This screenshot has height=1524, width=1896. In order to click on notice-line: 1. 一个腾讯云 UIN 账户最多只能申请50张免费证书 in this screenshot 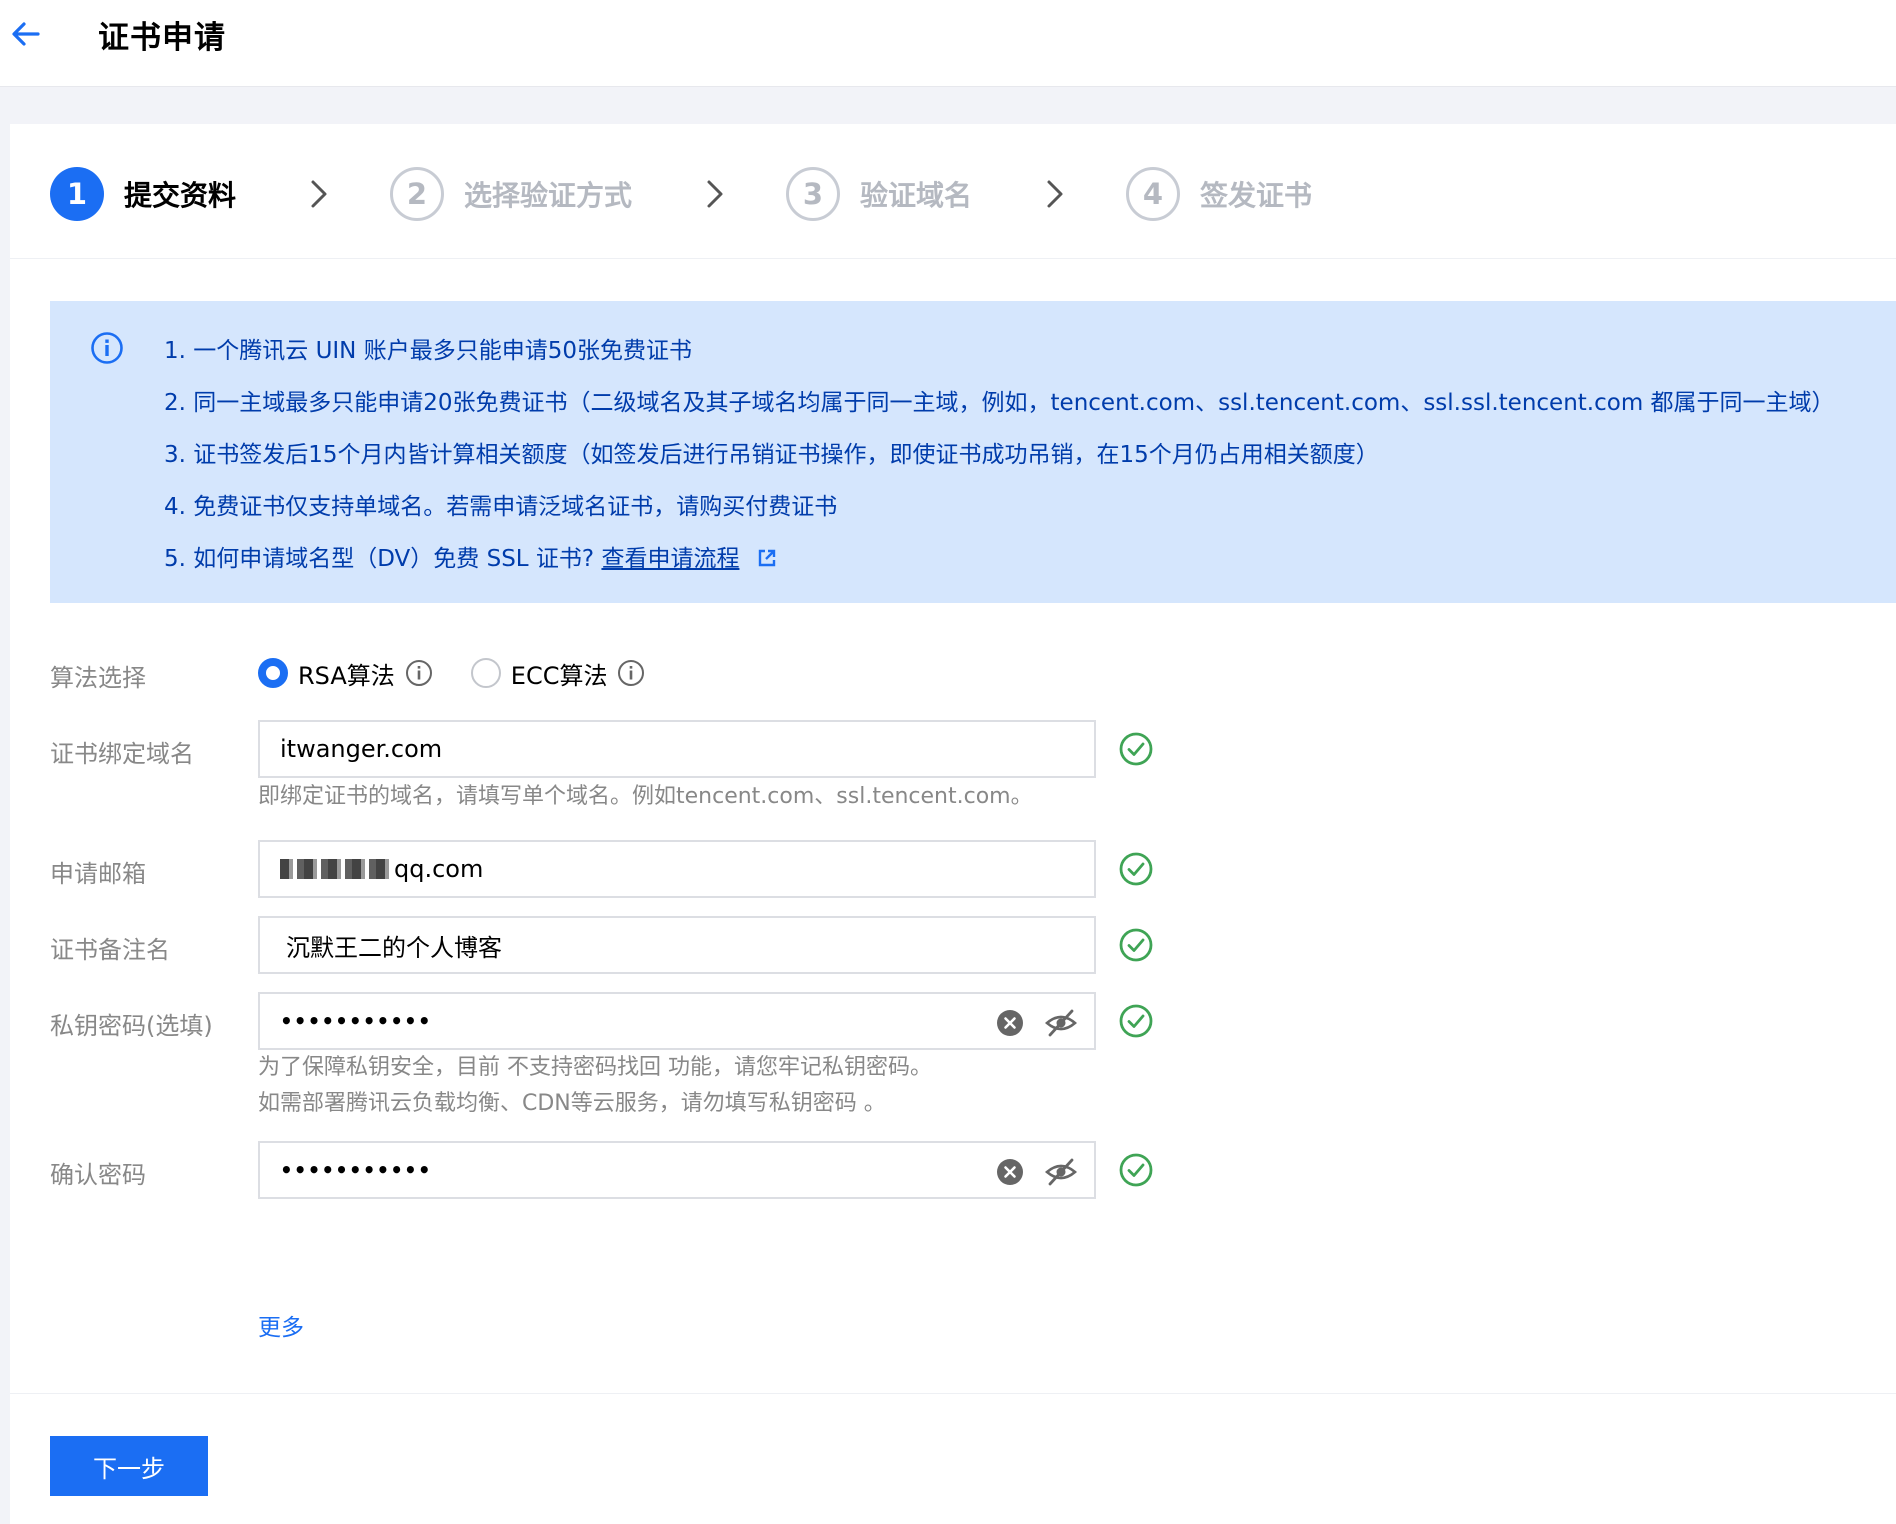, I will do `click(428, 351)`.